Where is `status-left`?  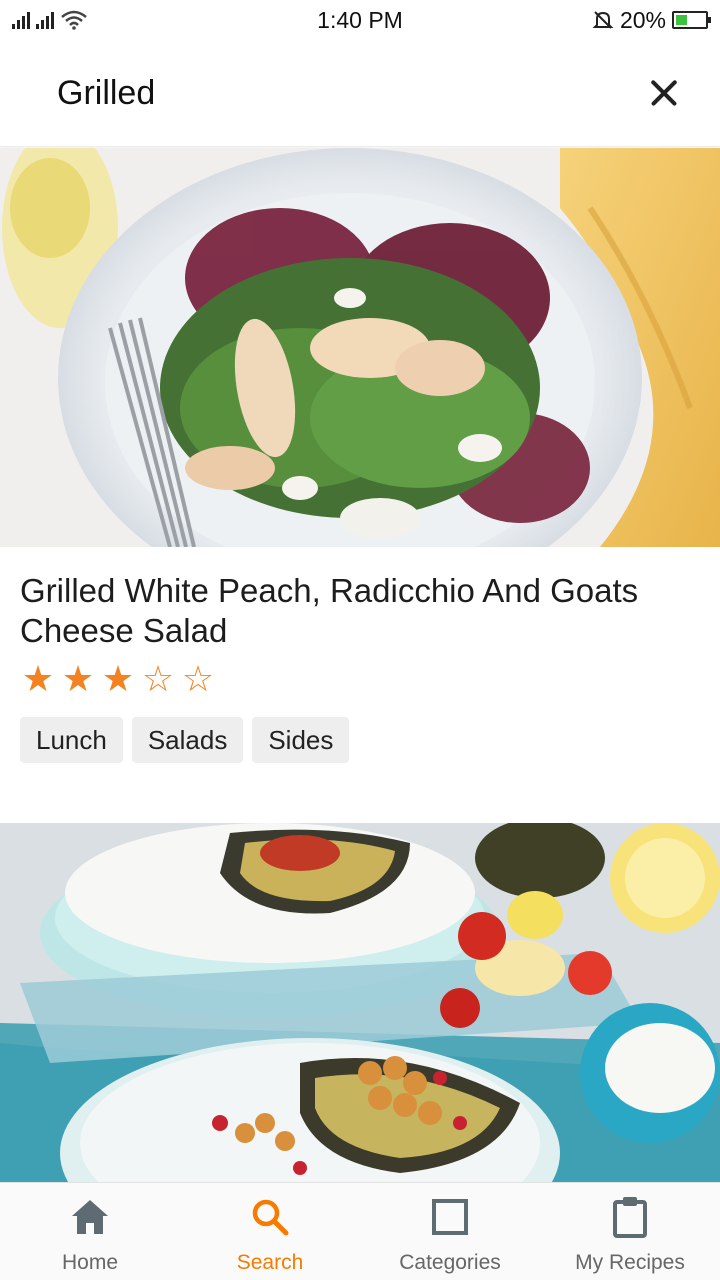 status-left is located at coordinates (50, 20).